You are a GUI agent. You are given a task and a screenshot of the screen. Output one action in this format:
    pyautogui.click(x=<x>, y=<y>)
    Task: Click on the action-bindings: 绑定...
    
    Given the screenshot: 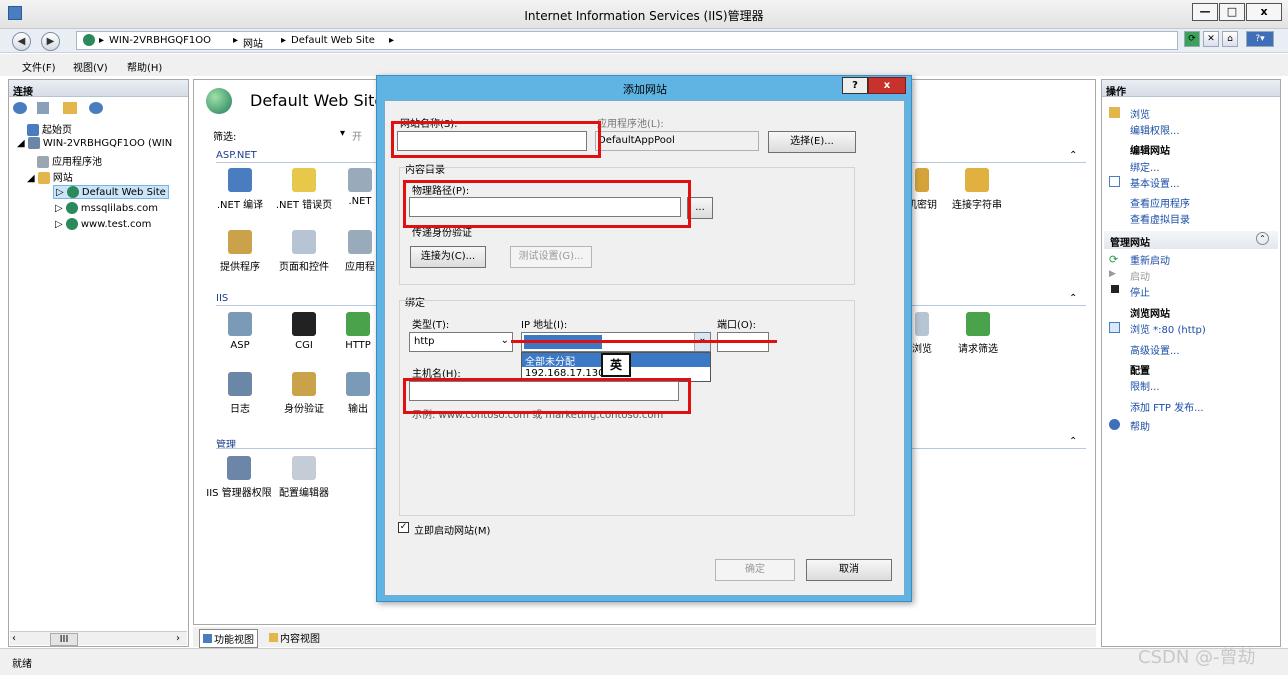 What is the action you would take?
    pyautogui.click(x=1145, y=166)
    